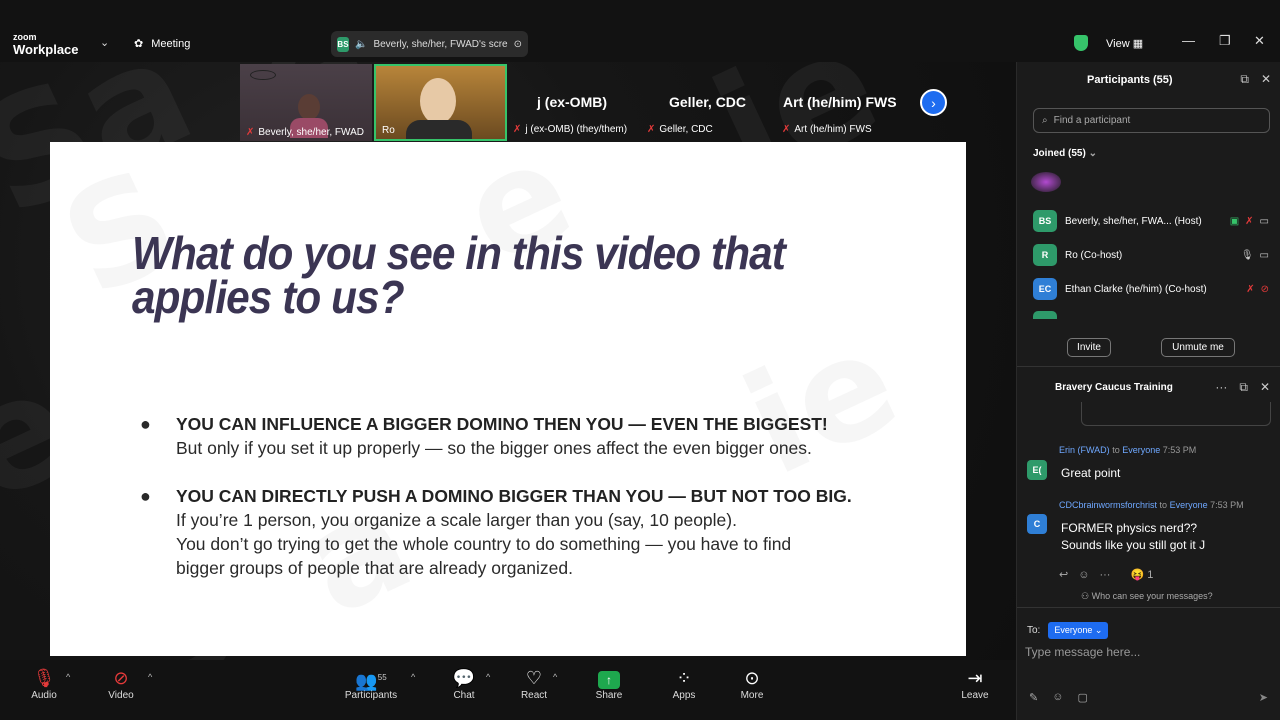 Image resolution: width=1280 pixels, height=720 pixels. Describe the element at coordinates (518, 44) in the screenshot. I see `more-icon: ⊙` at that location.